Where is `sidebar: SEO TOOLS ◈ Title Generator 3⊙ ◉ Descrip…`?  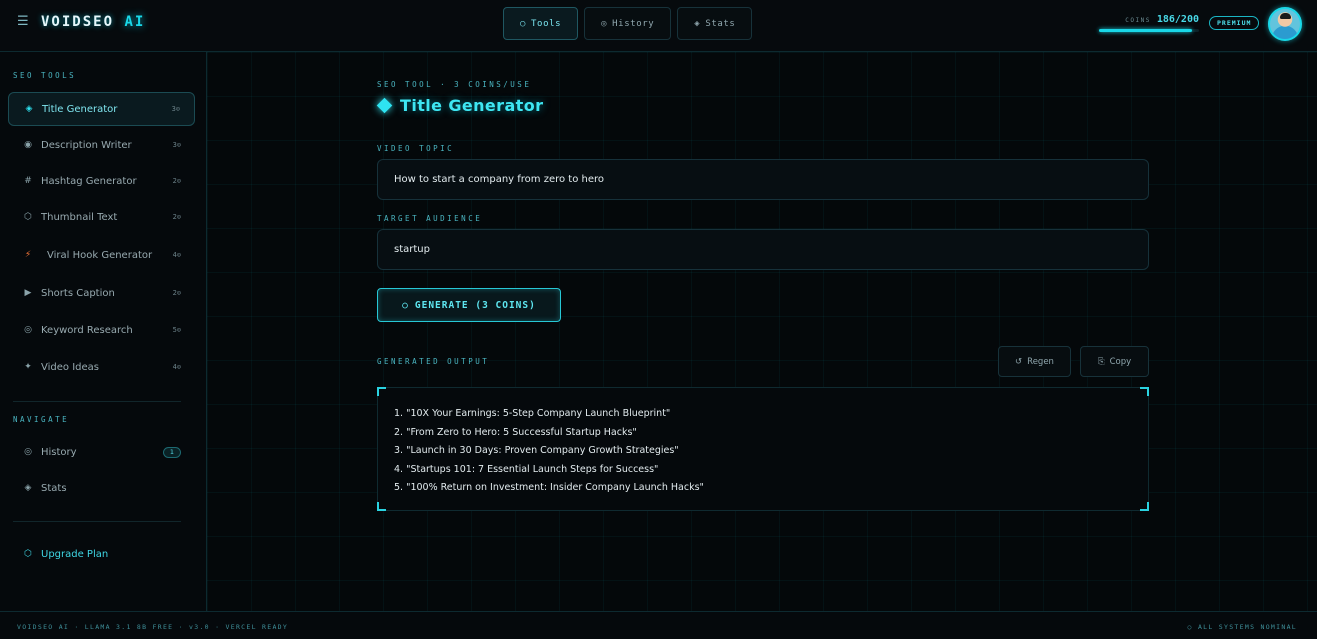 sidebar: SEO TOOLS ◈ Title Generator 3⊙ ◉ Descrip… is located at coordinates (103, 331).